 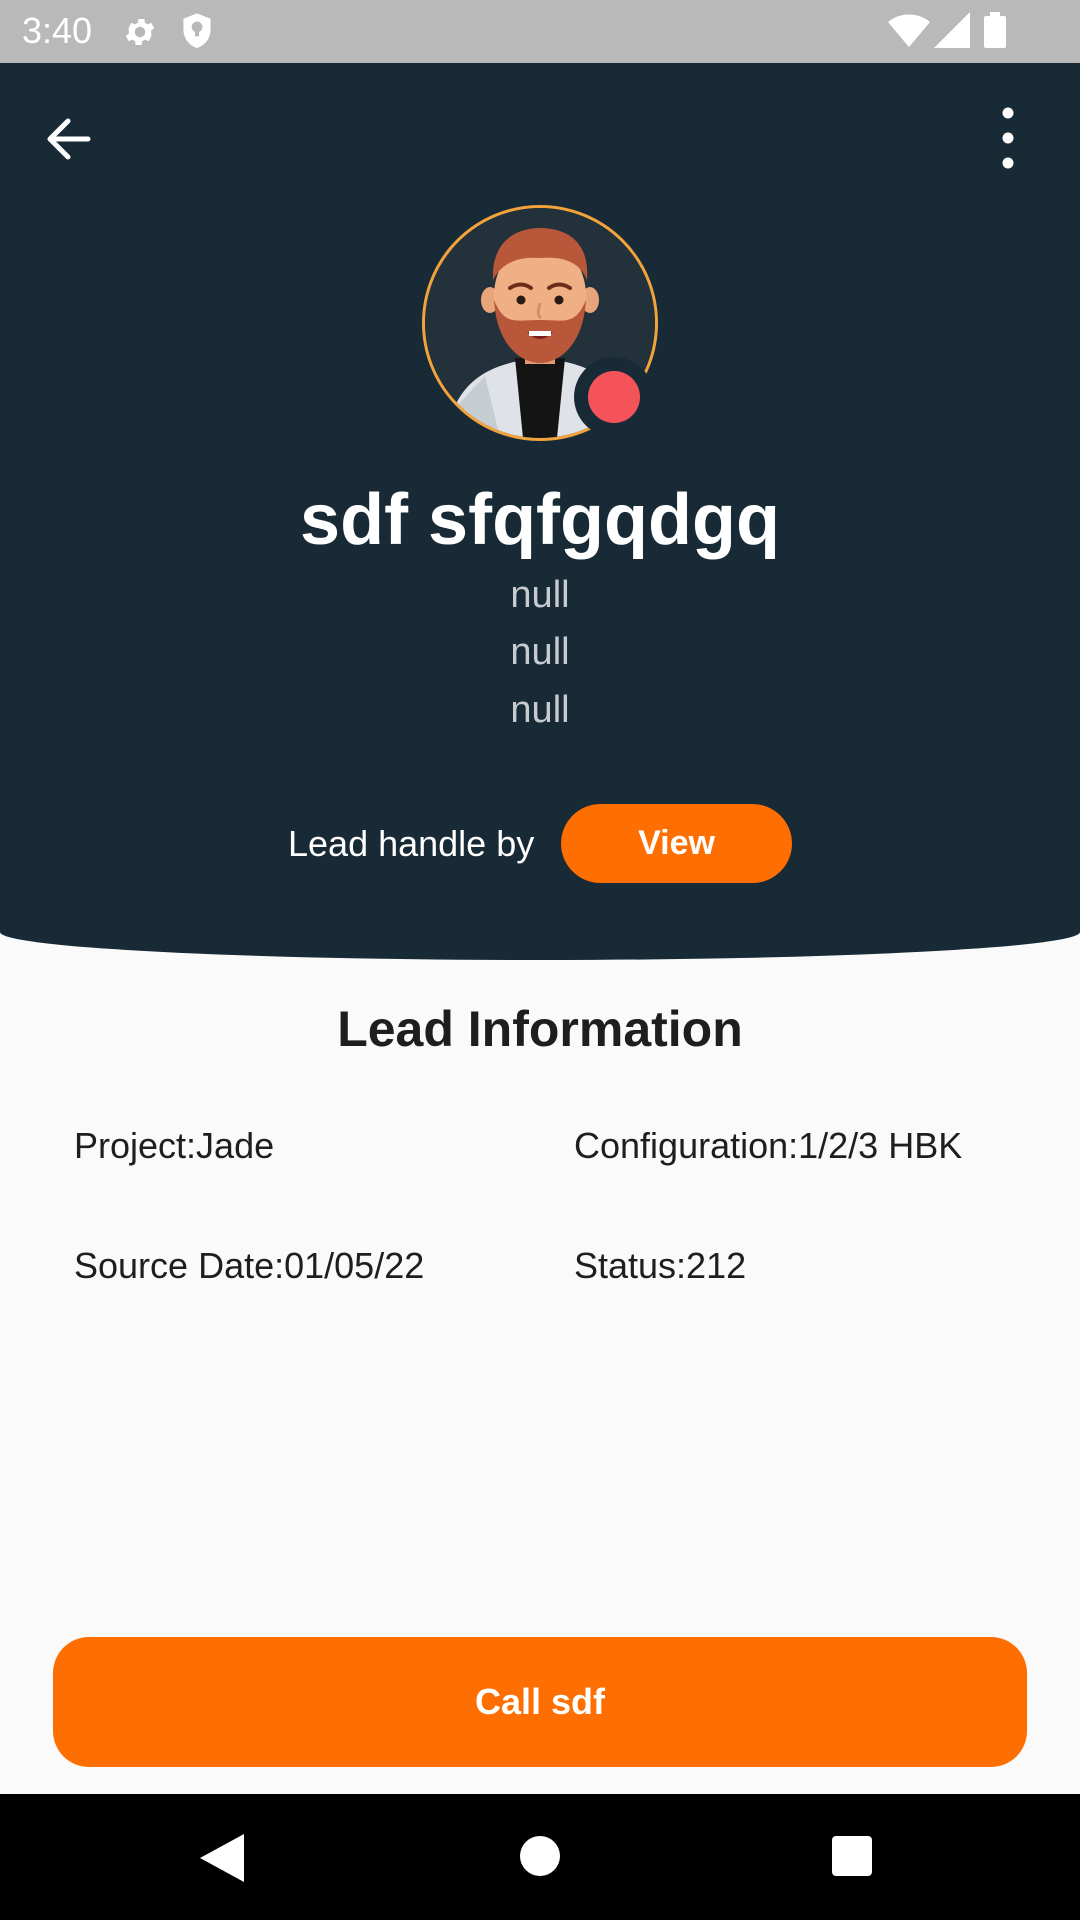 I want to click on lead-meta-line-2: null, so click(x=540, y=652).